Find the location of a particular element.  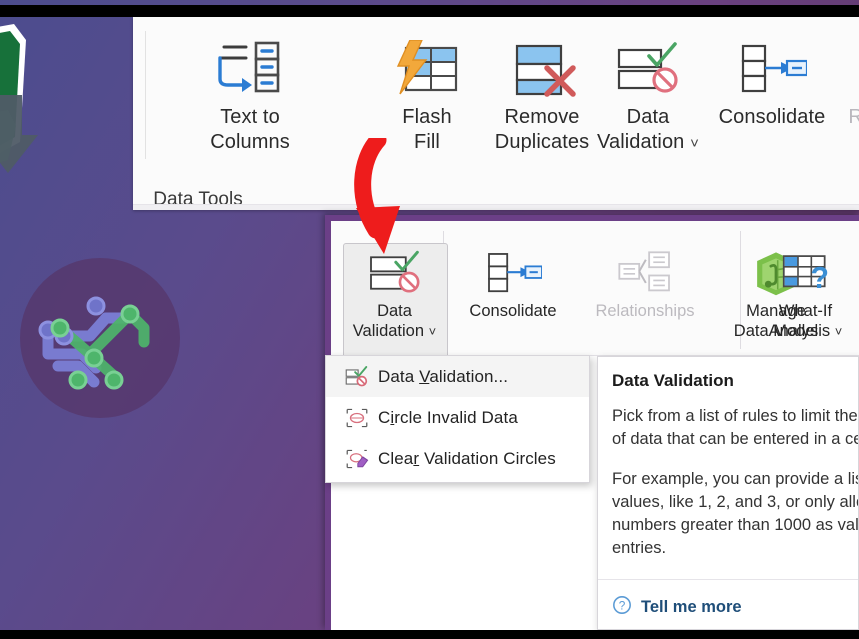

letterbox-bottom is located at coordinates (429, 634).